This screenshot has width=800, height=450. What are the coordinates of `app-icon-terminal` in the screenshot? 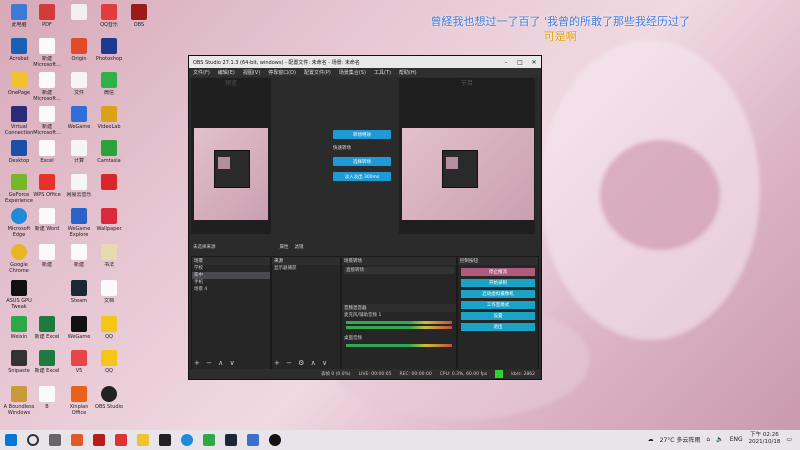 It's located at (165, 440).